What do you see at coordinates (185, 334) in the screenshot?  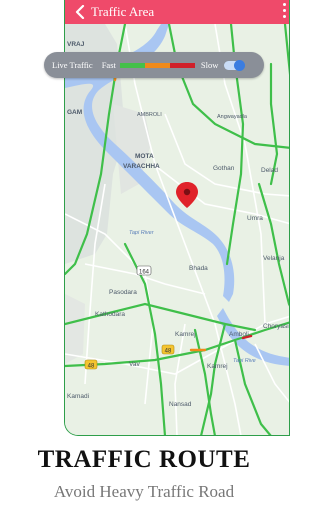 I see `map-label-kamrej: Kamrej` at bounding box center [185, 334].